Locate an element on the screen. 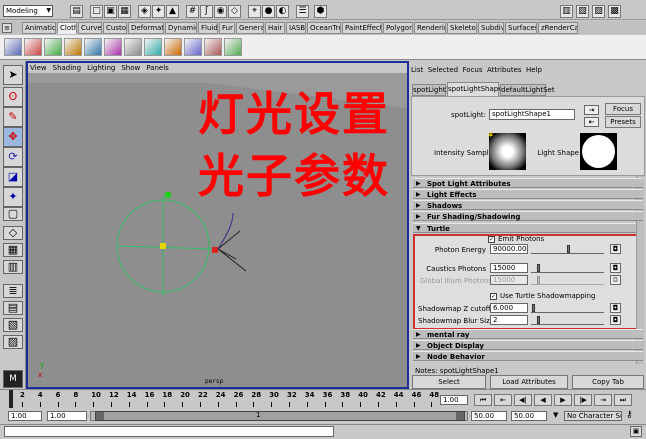 The image size is (646, 439). range-slider-handle: 1 is located at coordinates (280, 416).